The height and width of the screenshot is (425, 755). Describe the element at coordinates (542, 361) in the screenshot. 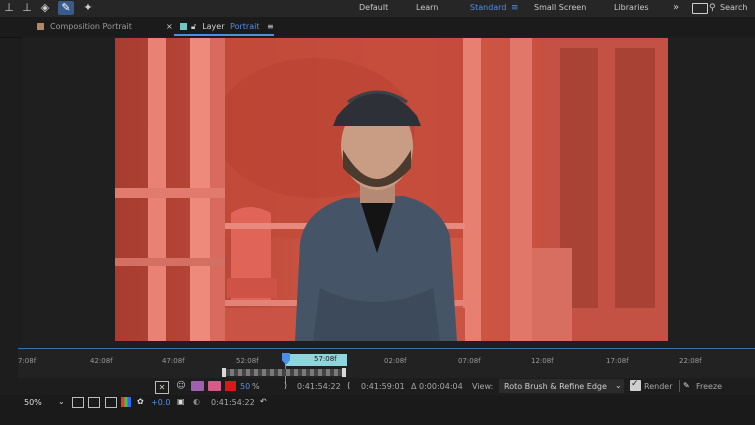

I see `tick-label: 12:08f` at that location.